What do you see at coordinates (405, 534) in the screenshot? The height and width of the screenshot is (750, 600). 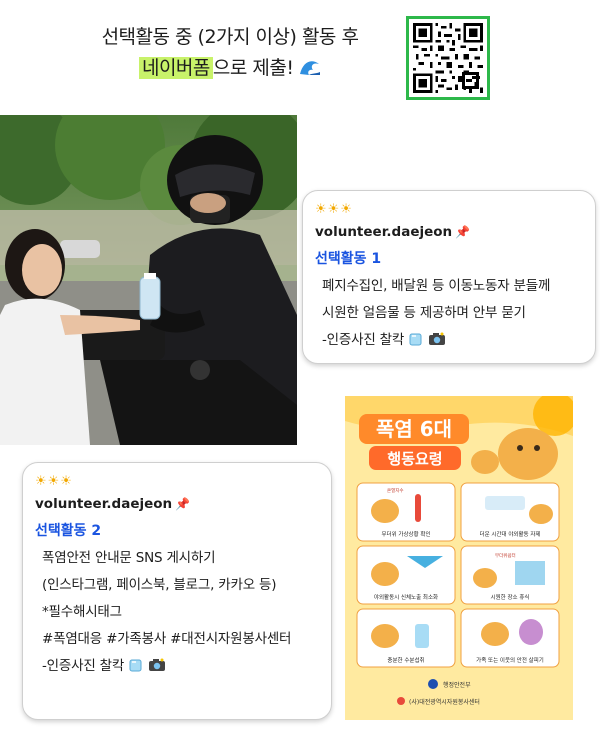 I see `panel-caption: 무더위 가상상황 확인` at bounding box center [405, 534].